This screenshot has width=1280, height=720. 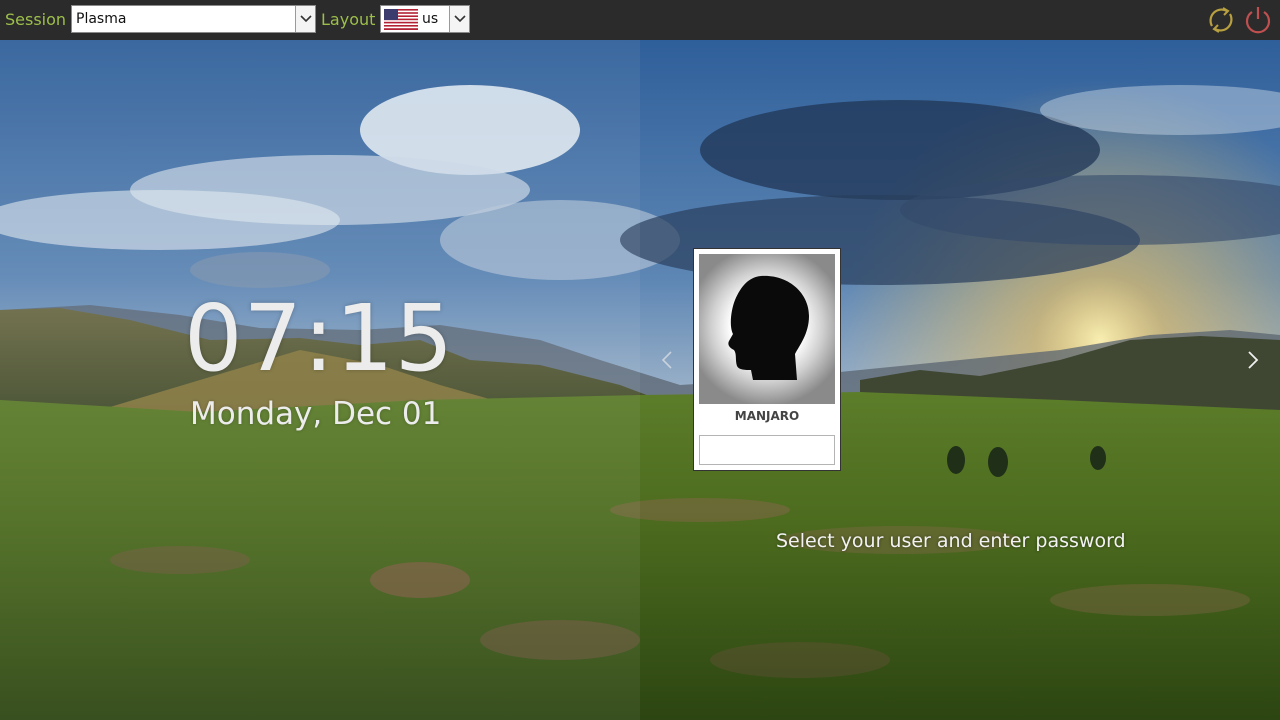 I want to click on layout-select: us, so click(x=425, y=19).